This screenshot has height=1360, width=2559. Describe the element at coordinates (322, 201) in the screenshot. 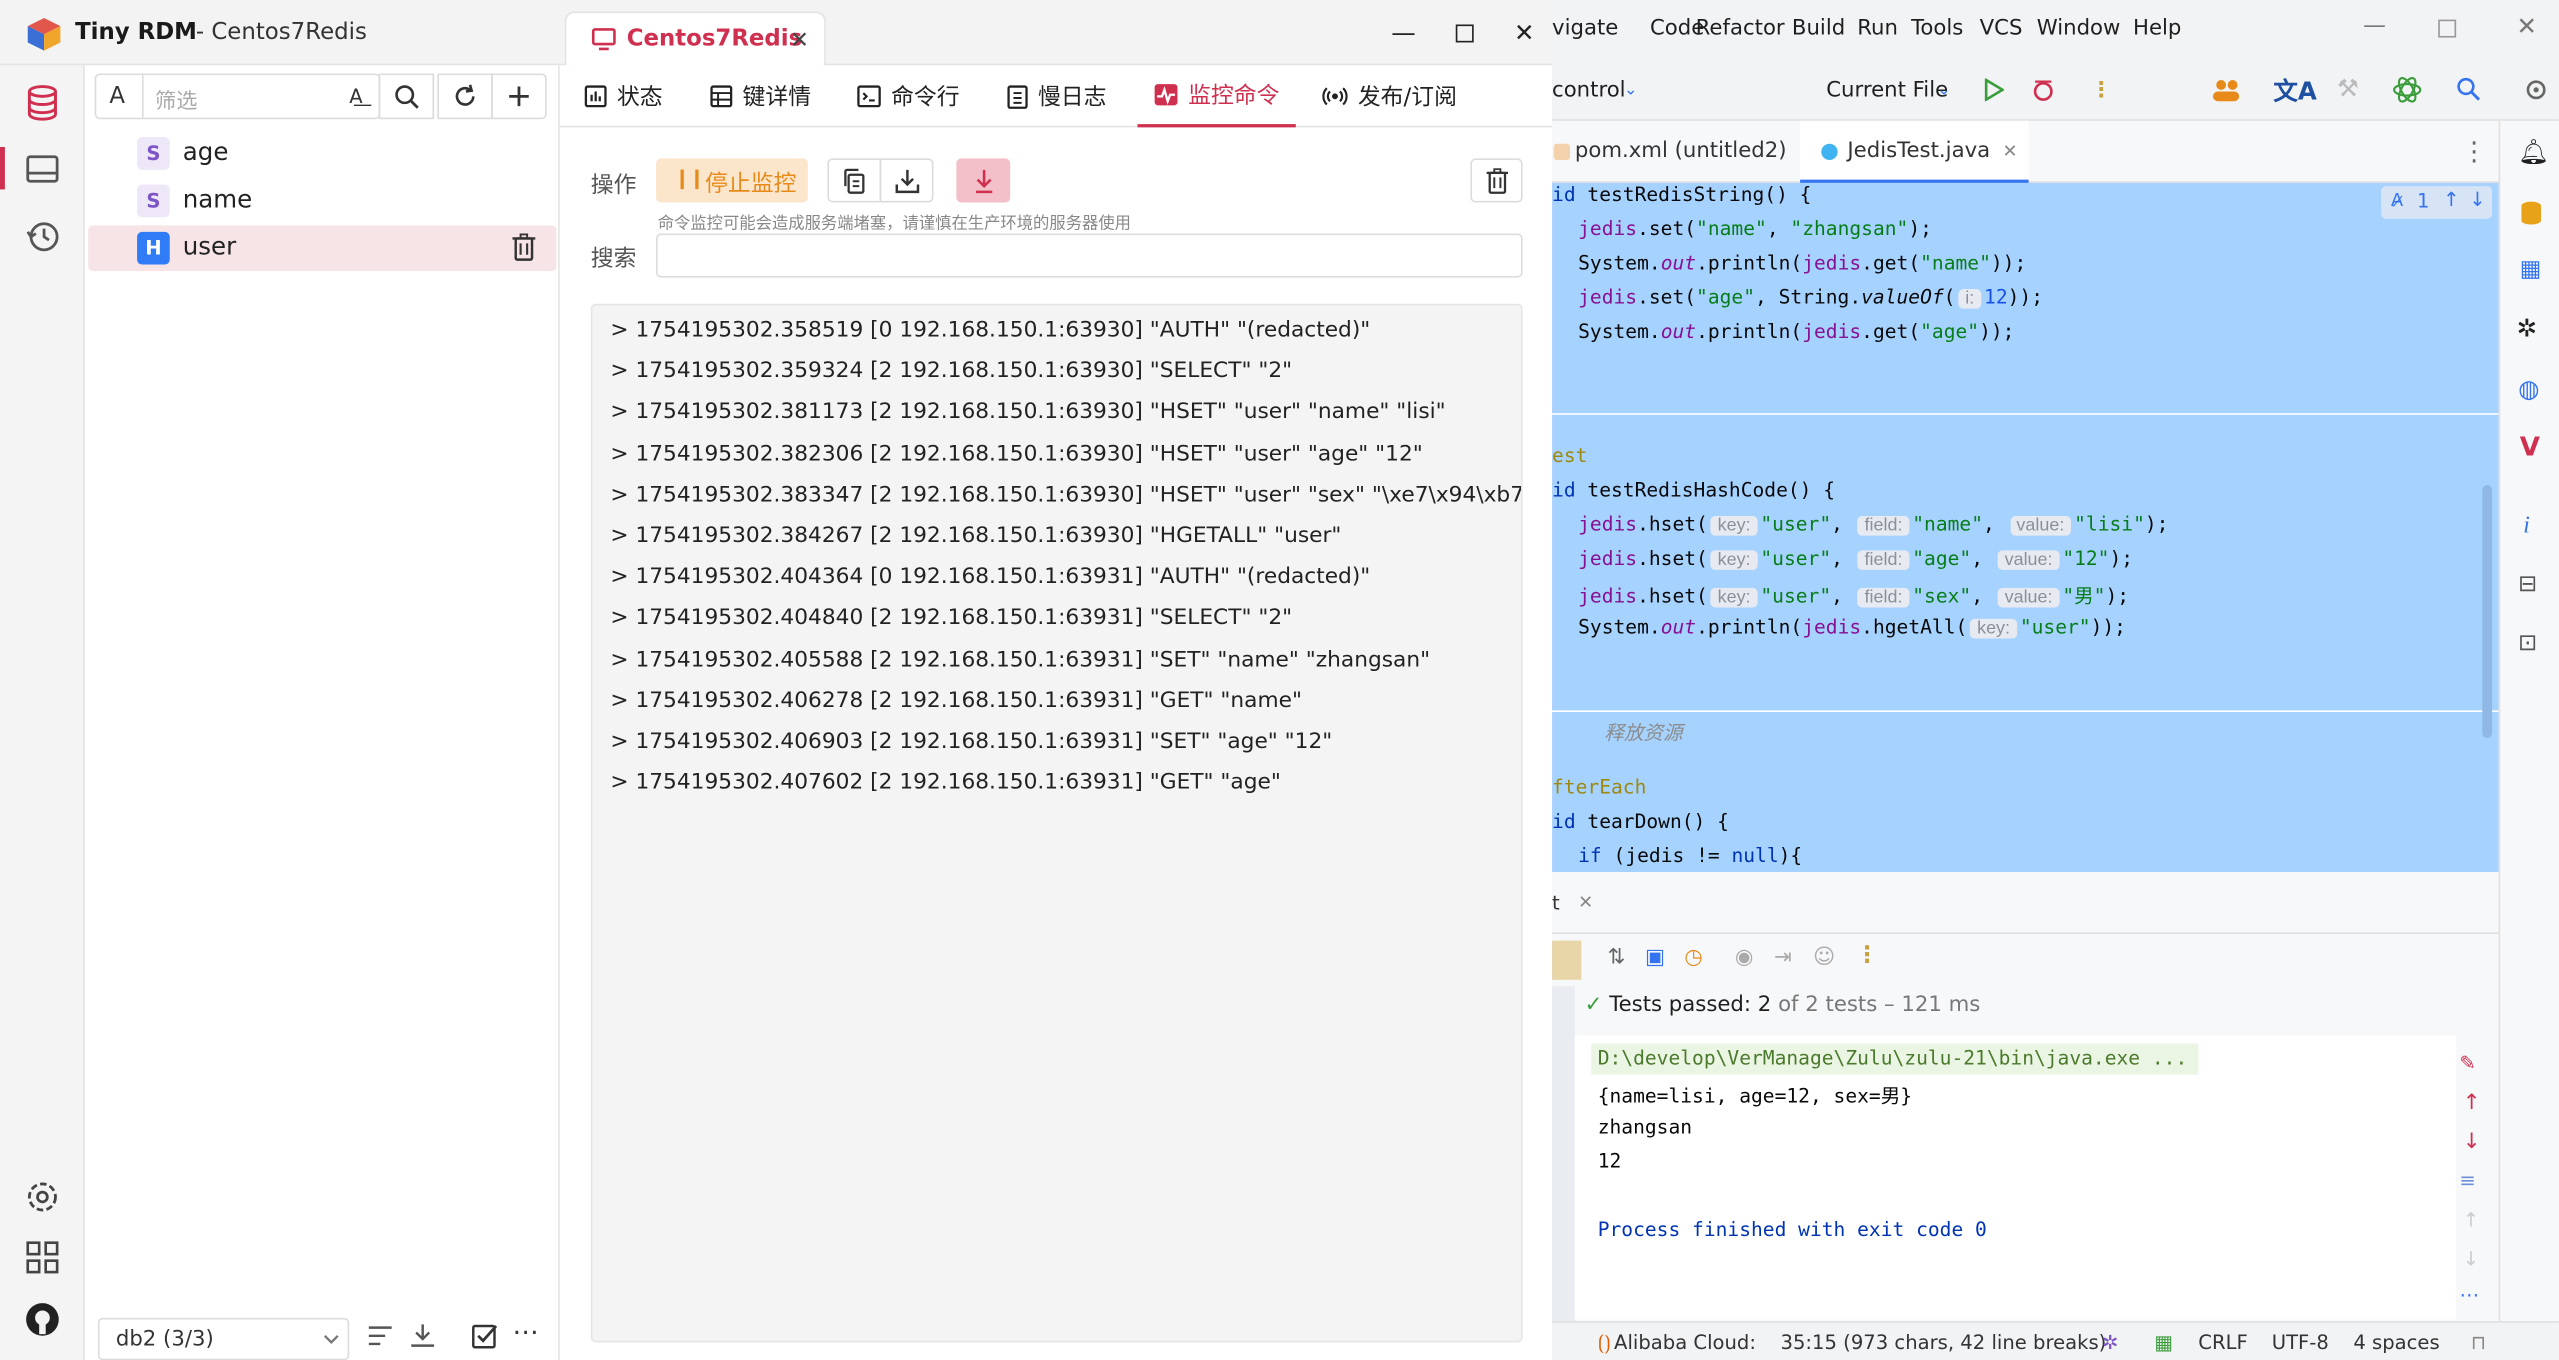

I see `key-item-name: S name` at that location.